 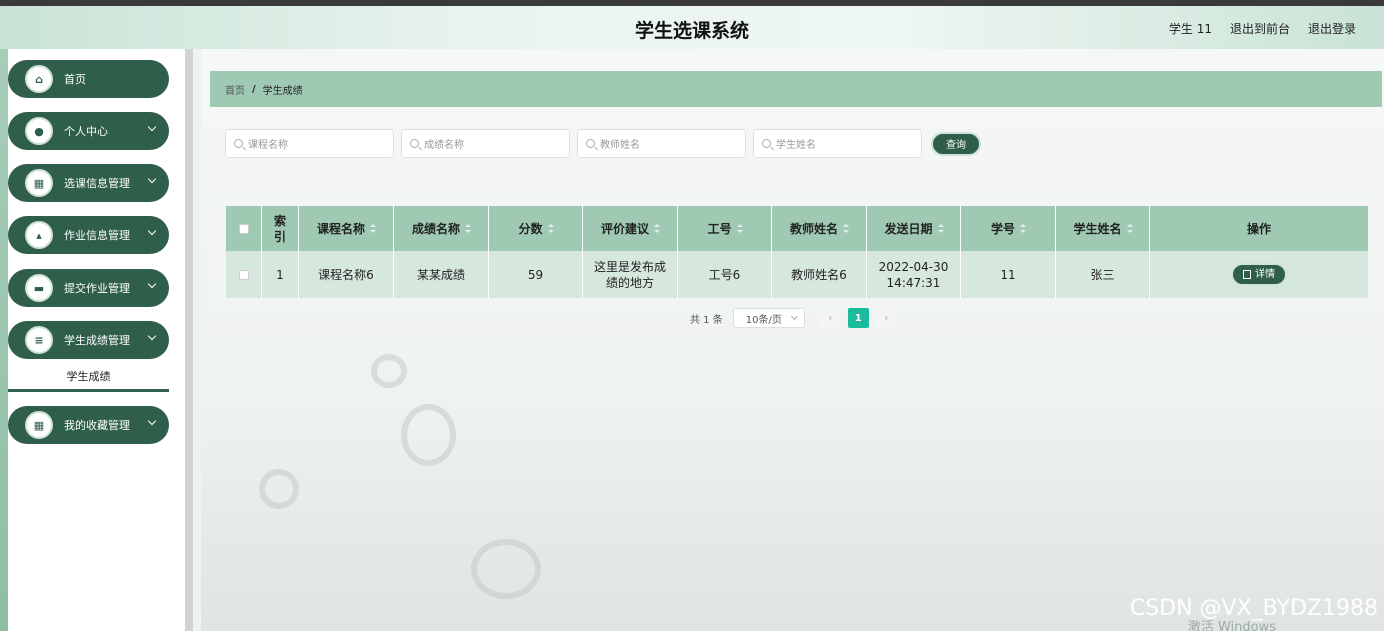 What do you see at coordinates (1097, 228) in the screenshot?
I see `header-label: 学生姓名` at bounding box center [1097, 228].